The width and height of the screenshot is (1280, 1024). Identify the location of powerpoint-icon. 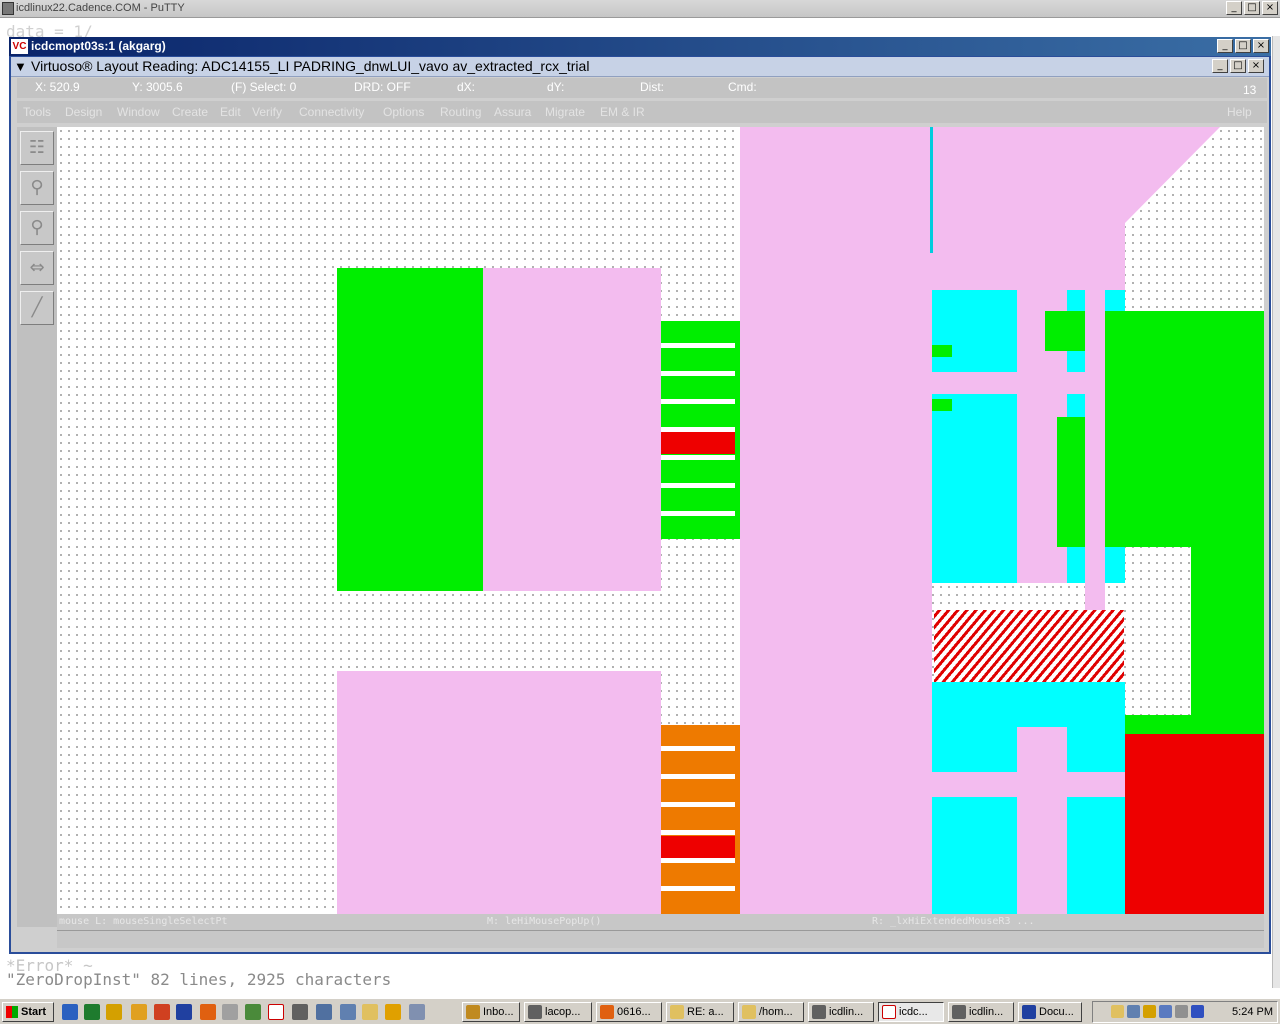
(162, 1012).